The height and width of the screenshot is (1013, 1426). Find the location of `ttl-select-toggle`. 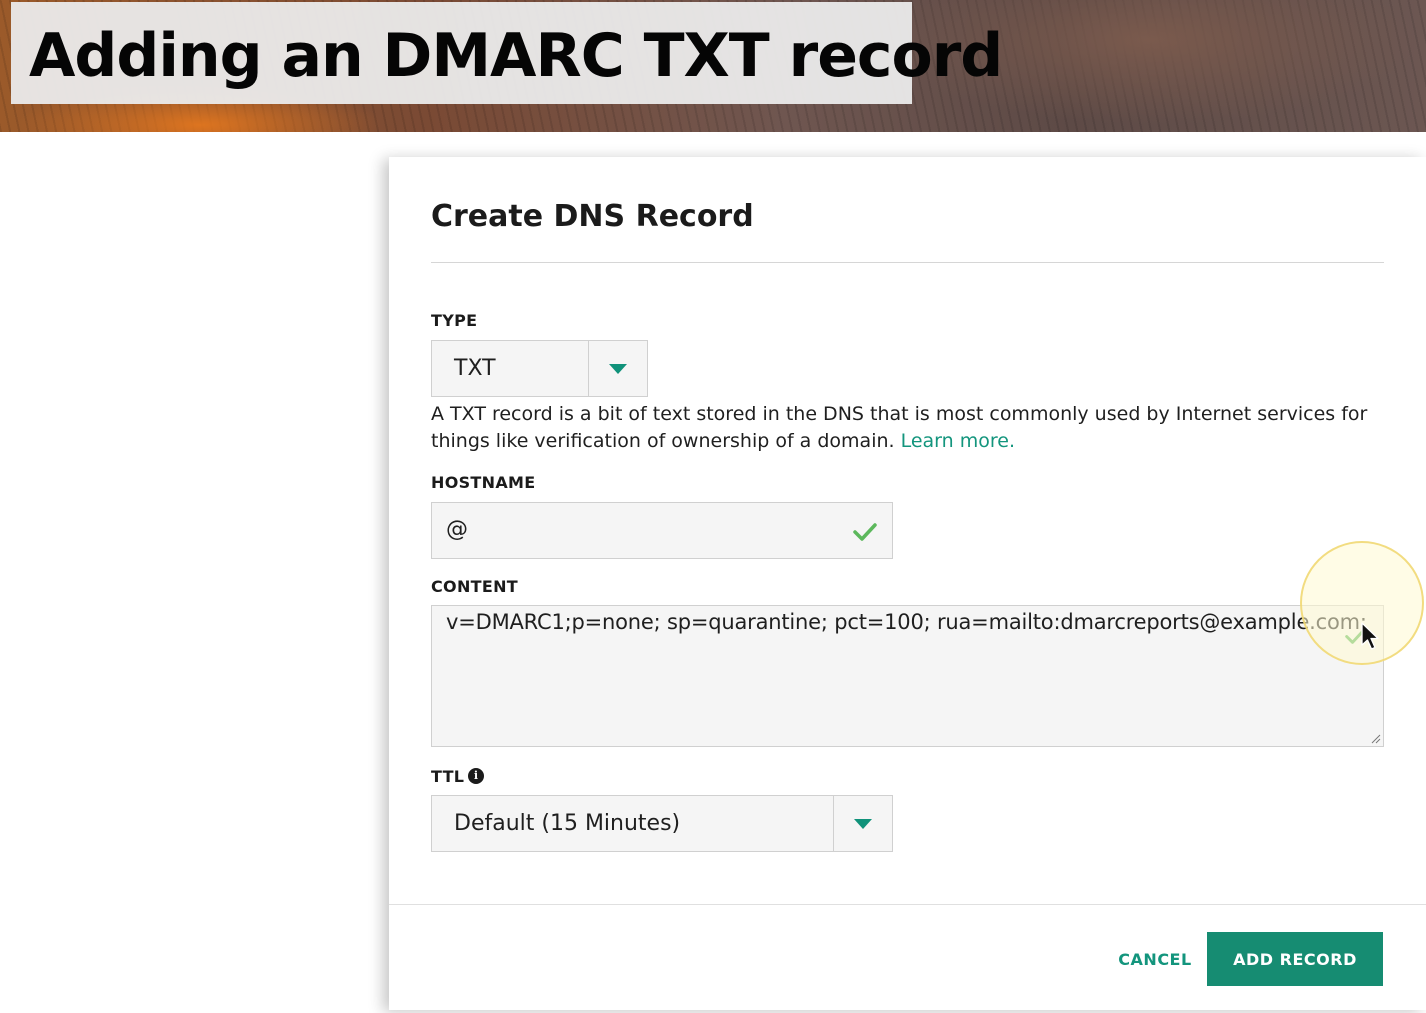

ttl-select-toggle is located at coordinates (862, 823).